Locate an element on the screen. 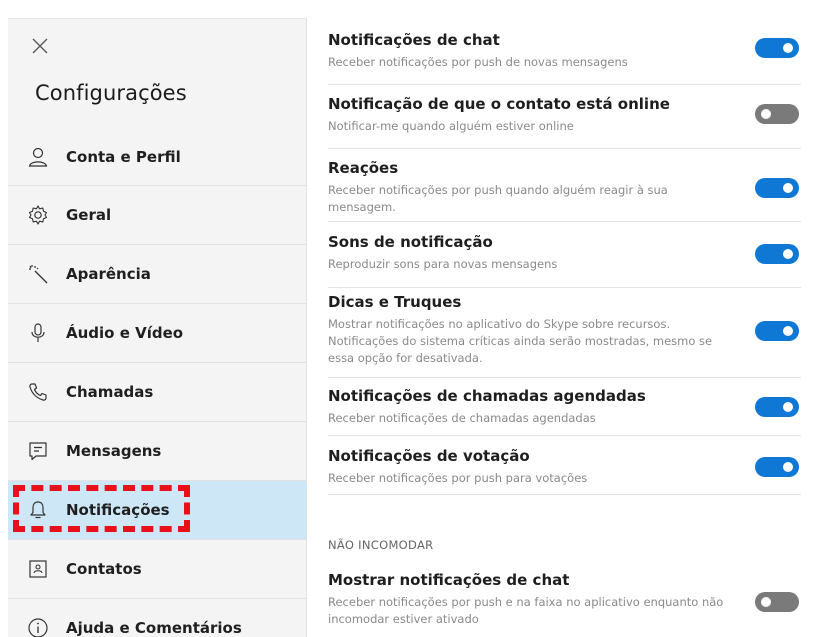 The width and height of the screenshot is (817, 637). polls-toggle is located at coordinates (777, 467).